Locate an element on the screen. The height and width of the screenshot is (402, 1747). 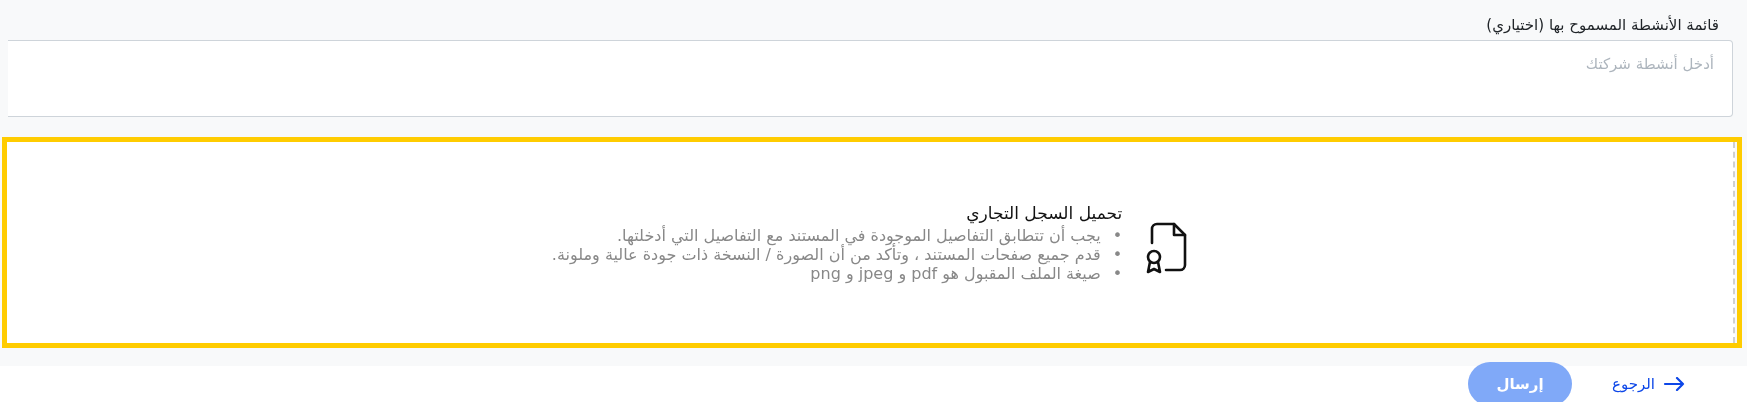
field-label: قائمة الأنشطة المسموح بها (اختياري) is located at coordinates (1602, 25).